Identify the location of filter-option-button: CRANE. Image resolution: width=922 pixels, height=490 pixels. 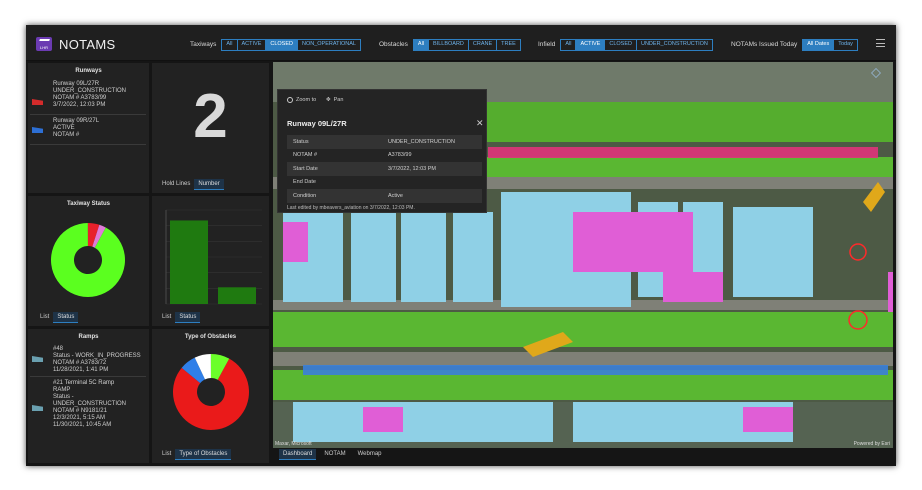
(483, 44).